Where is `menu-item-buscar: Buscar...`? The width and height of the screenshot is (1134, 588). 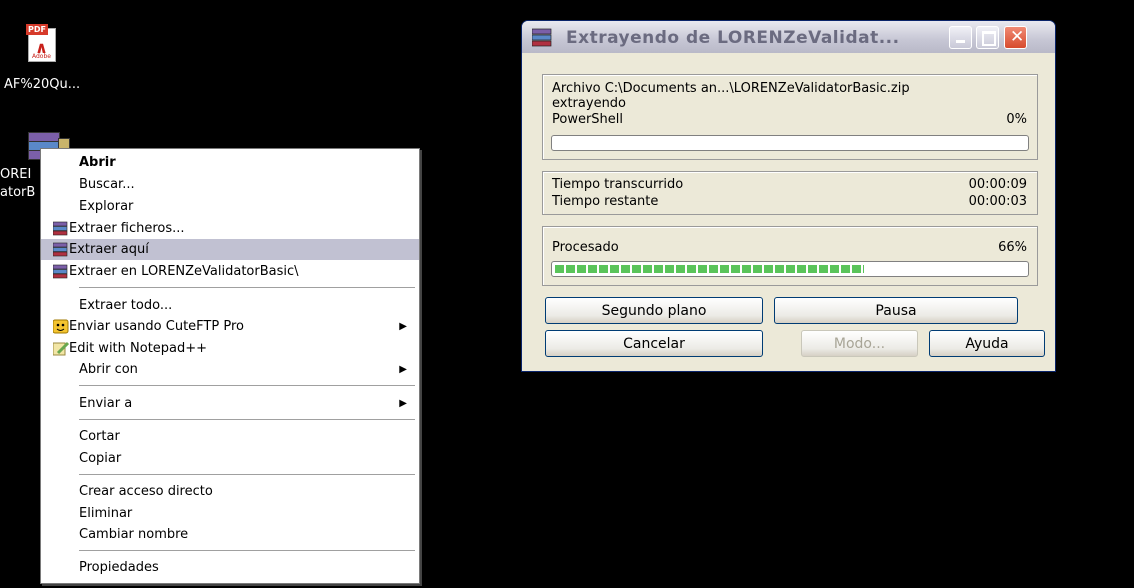
menu-item-buscar: Buscar... is located at coordinates (230, 184).